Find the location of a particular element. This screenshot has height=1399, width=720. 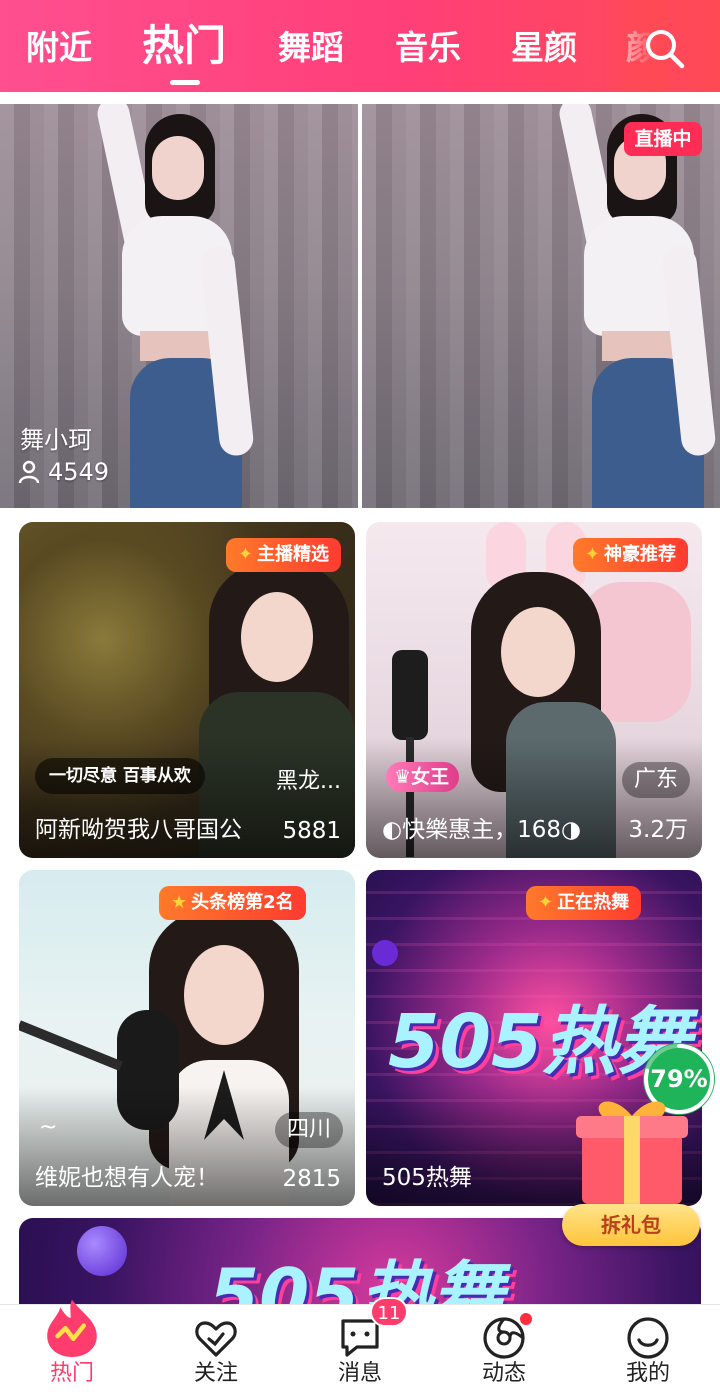

card-badge: ✦ 神豪推荐 is located at coordinates (630, 555).